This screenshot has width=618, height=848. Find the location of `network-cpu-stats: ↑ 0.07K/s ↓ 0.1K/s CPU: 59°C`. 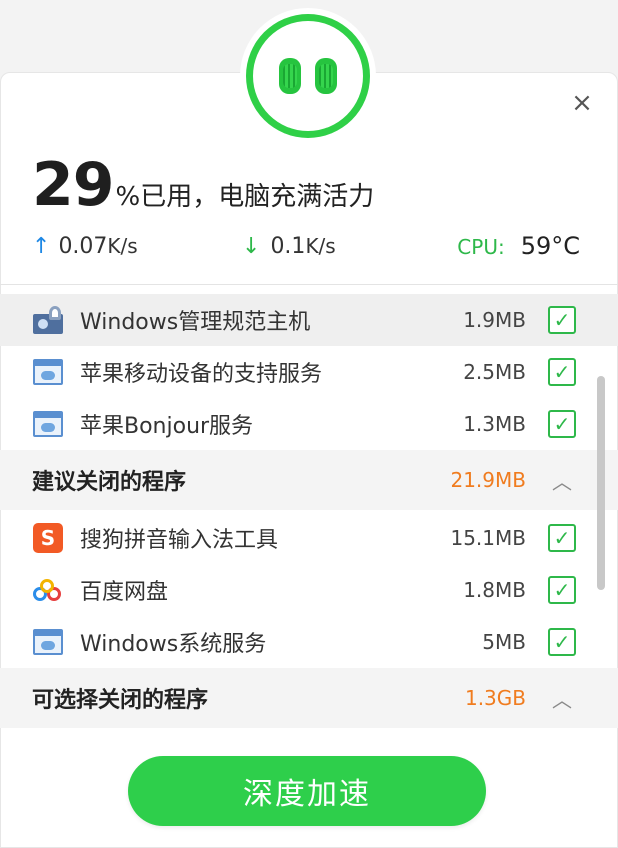

network-cpu-stats: ↑ 0.07K/s ↓ 0.1K/s CPU: 59°C is located at coordinates (310, 246).